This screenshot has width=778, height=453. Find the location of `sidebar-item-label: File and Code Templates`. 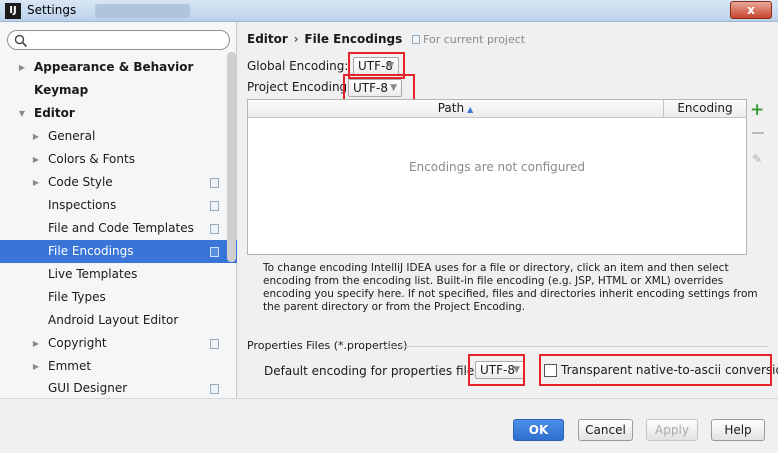

sidebar-item-label: File and Code Templates is located at coordinates (121, 228).